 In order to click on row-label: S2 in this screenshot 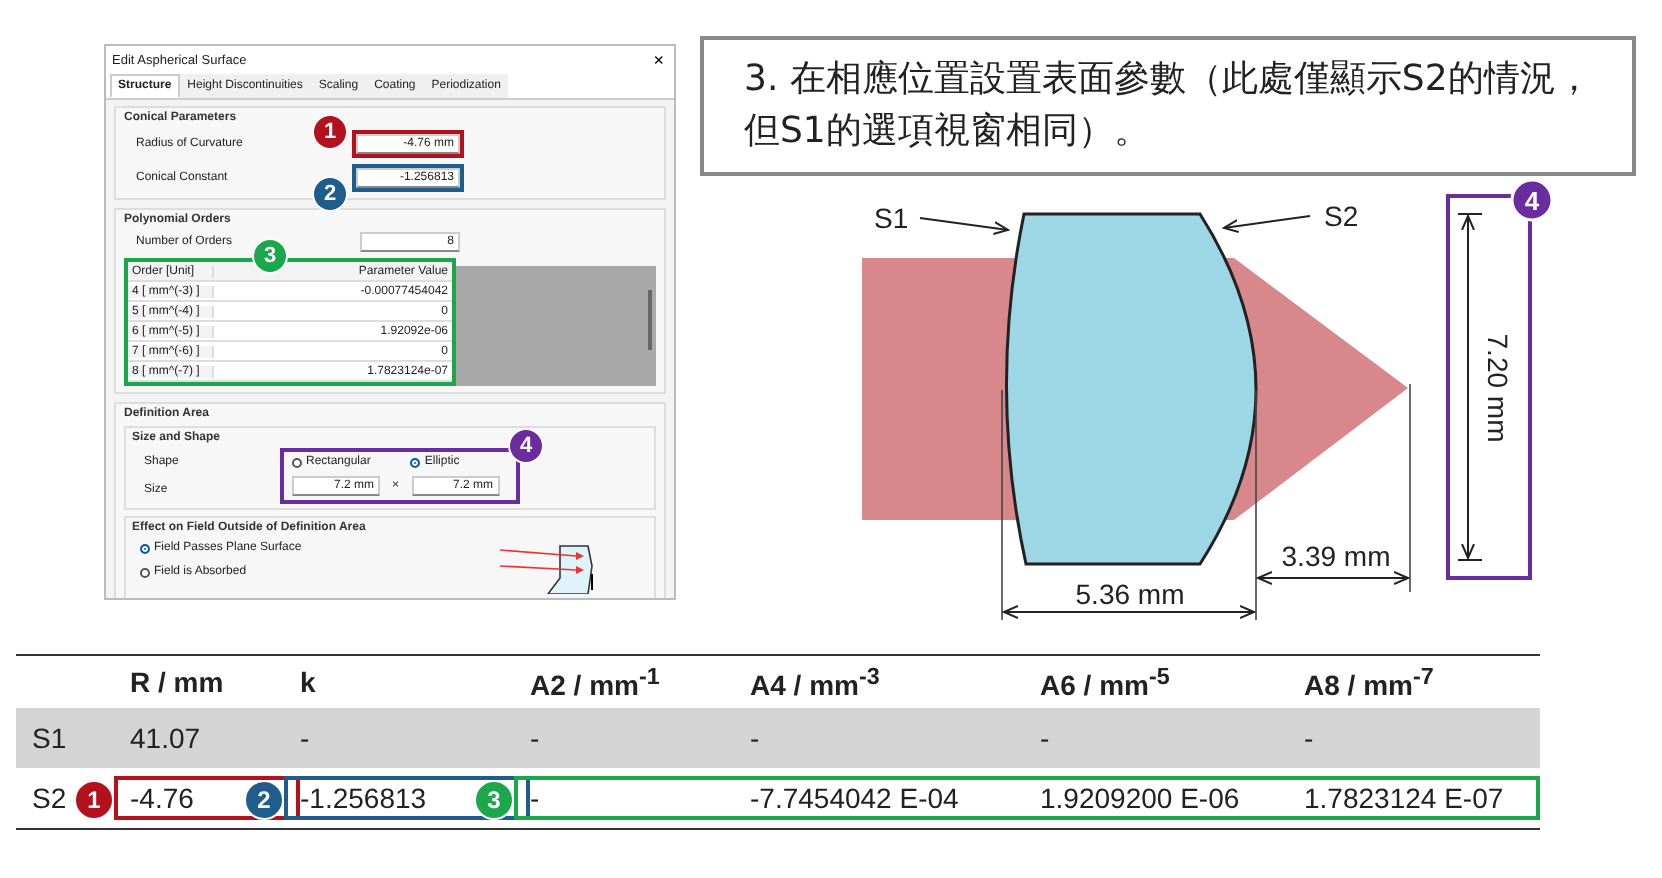, I will do `click(48, 798)`.